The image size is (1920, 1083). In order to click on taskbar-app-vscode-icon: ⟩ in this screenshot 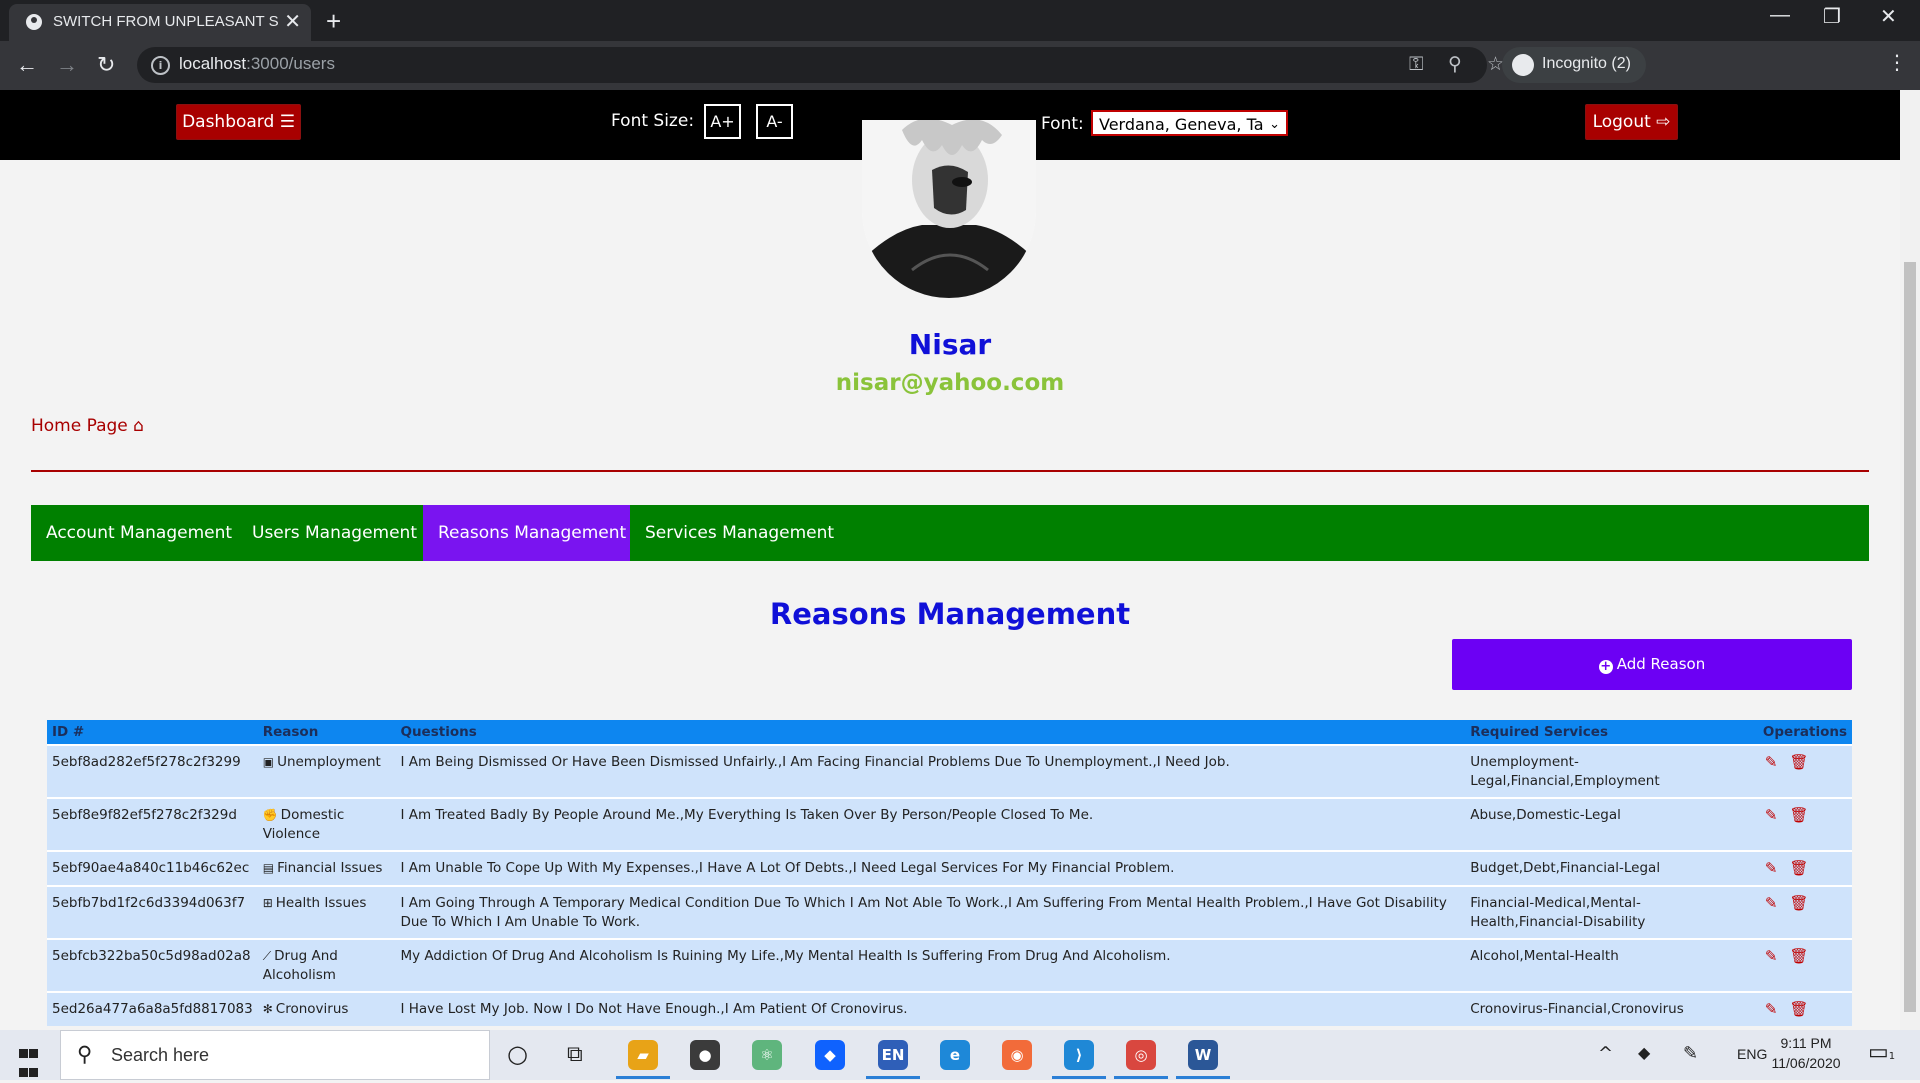, I will do `click(1079, 1055)`.